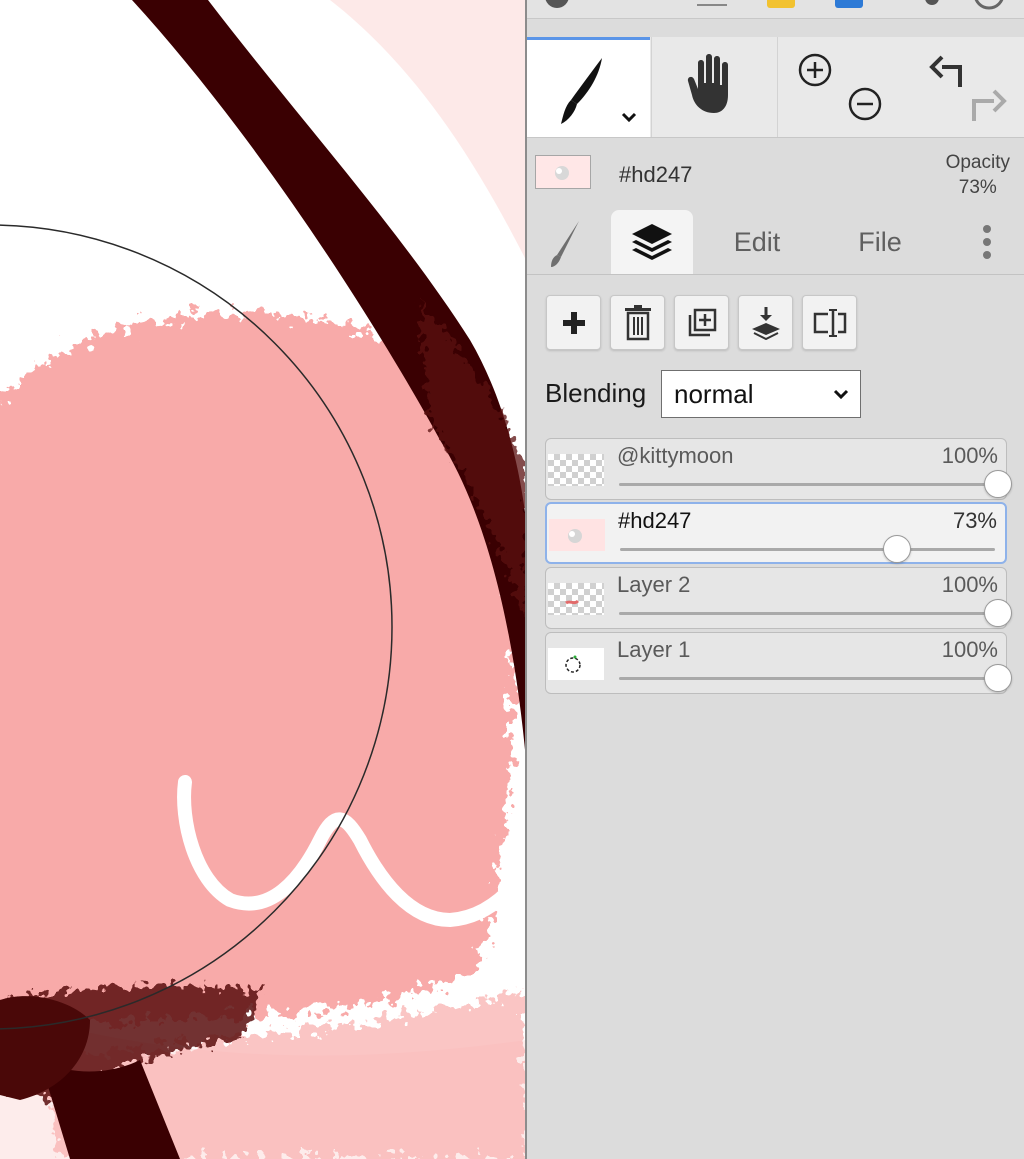 This screenshot has width=1024, height=1159. I want to click on blending-value: normal, so click(714, 394).